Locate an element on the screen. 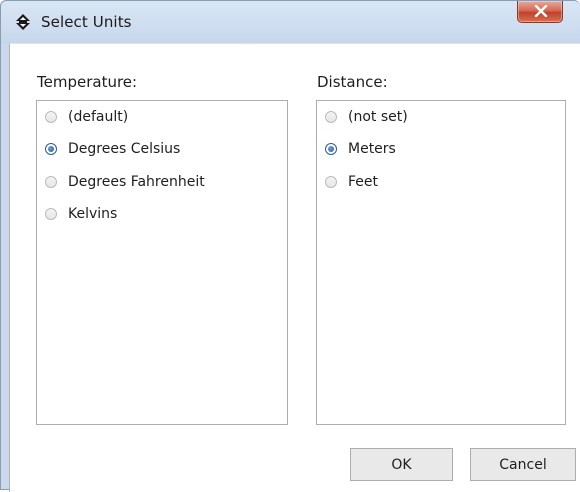 The image size is (580, 492). temperature-option-kelvins: Kelvins is located at coordinates (77, 214).